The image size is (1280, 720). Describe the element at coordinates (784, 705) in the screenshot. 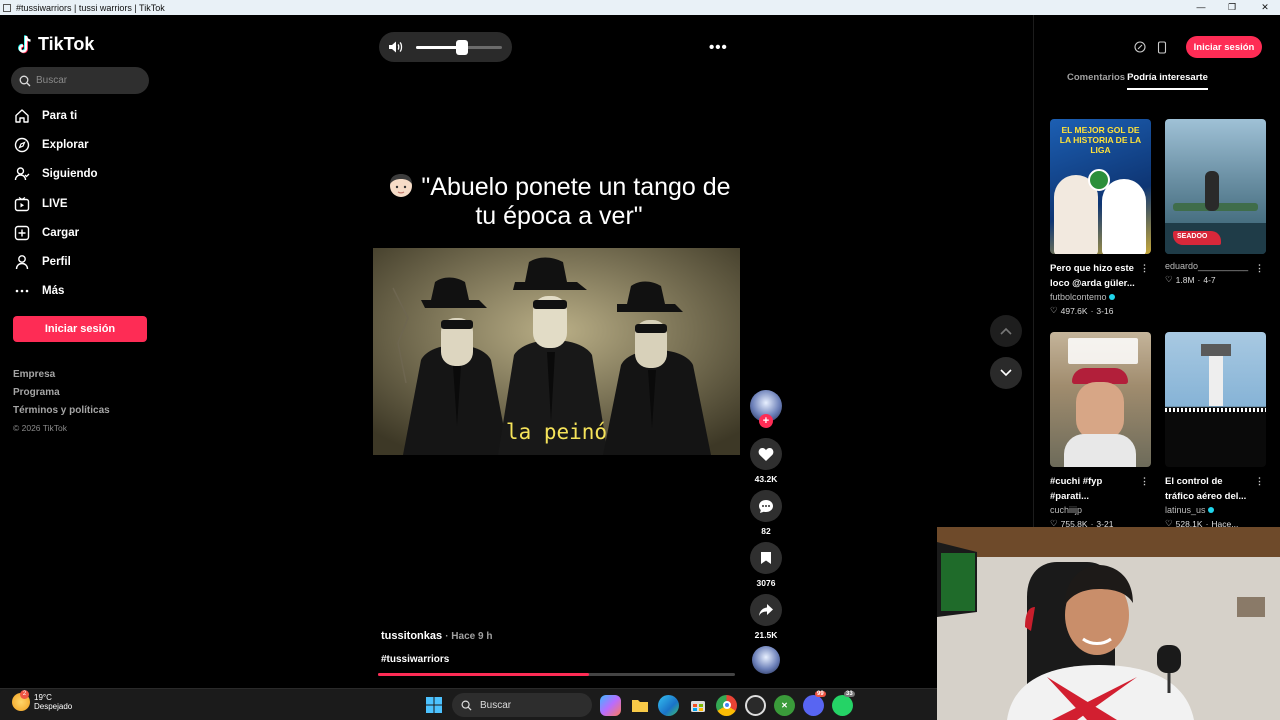

I see `xbox-icon: ✕` at that location.